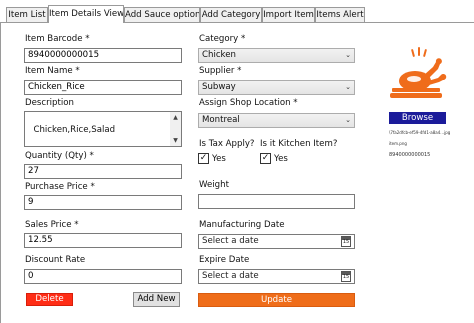  I want to click on shop-location-select: Montreal ⌄, so click(276, 120).